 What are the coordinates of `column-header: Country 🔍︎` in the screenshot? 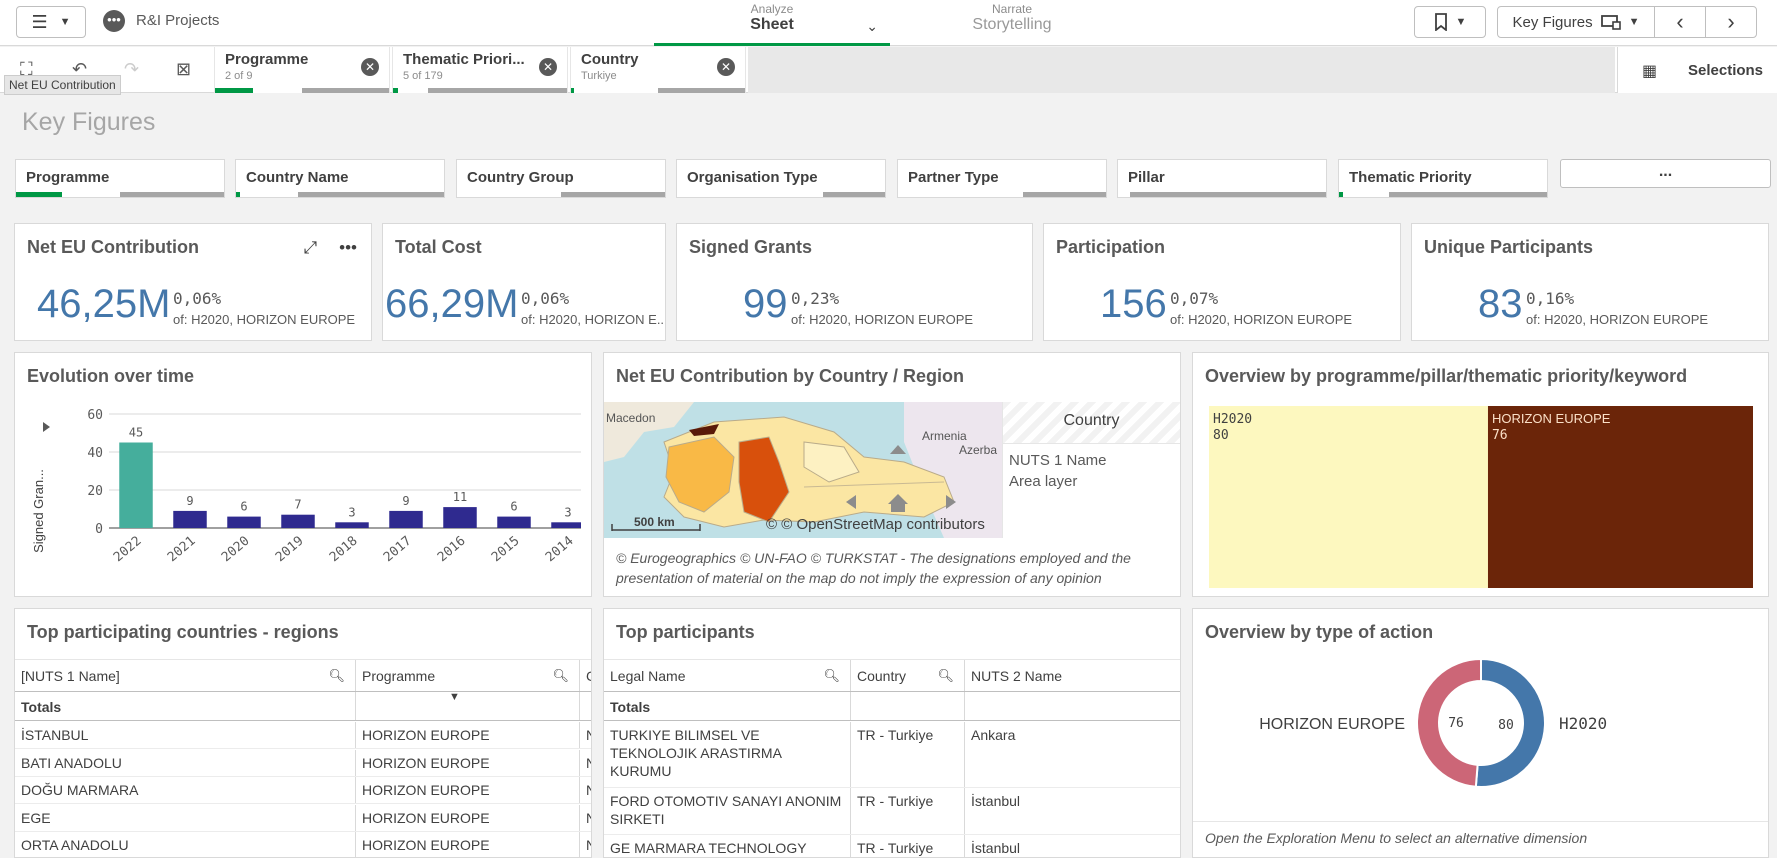 It's located at (908, 675).